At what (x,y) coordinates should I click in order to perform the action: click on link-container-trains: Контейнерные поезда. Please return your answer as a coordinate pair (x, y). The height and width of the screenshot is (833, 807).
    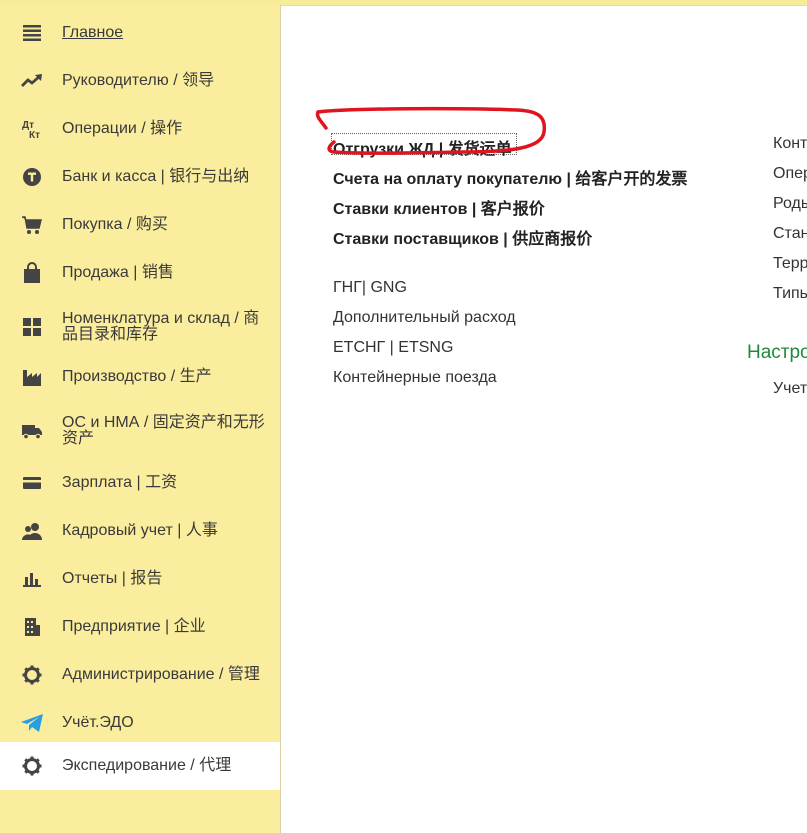
    Looking at the image, I should click on (415, 378).